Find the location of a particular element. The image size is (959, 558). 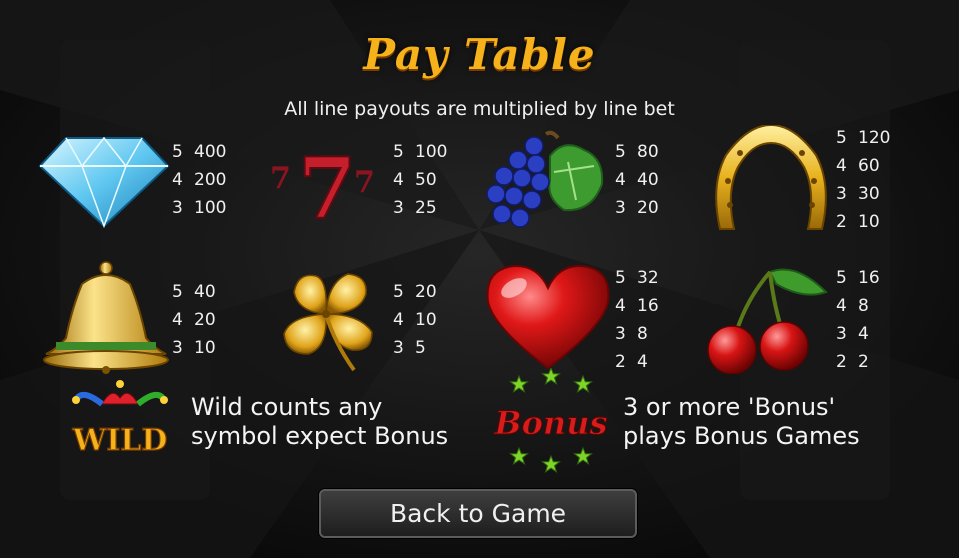

payout-row: 35 is located at coordinates (415, 348).